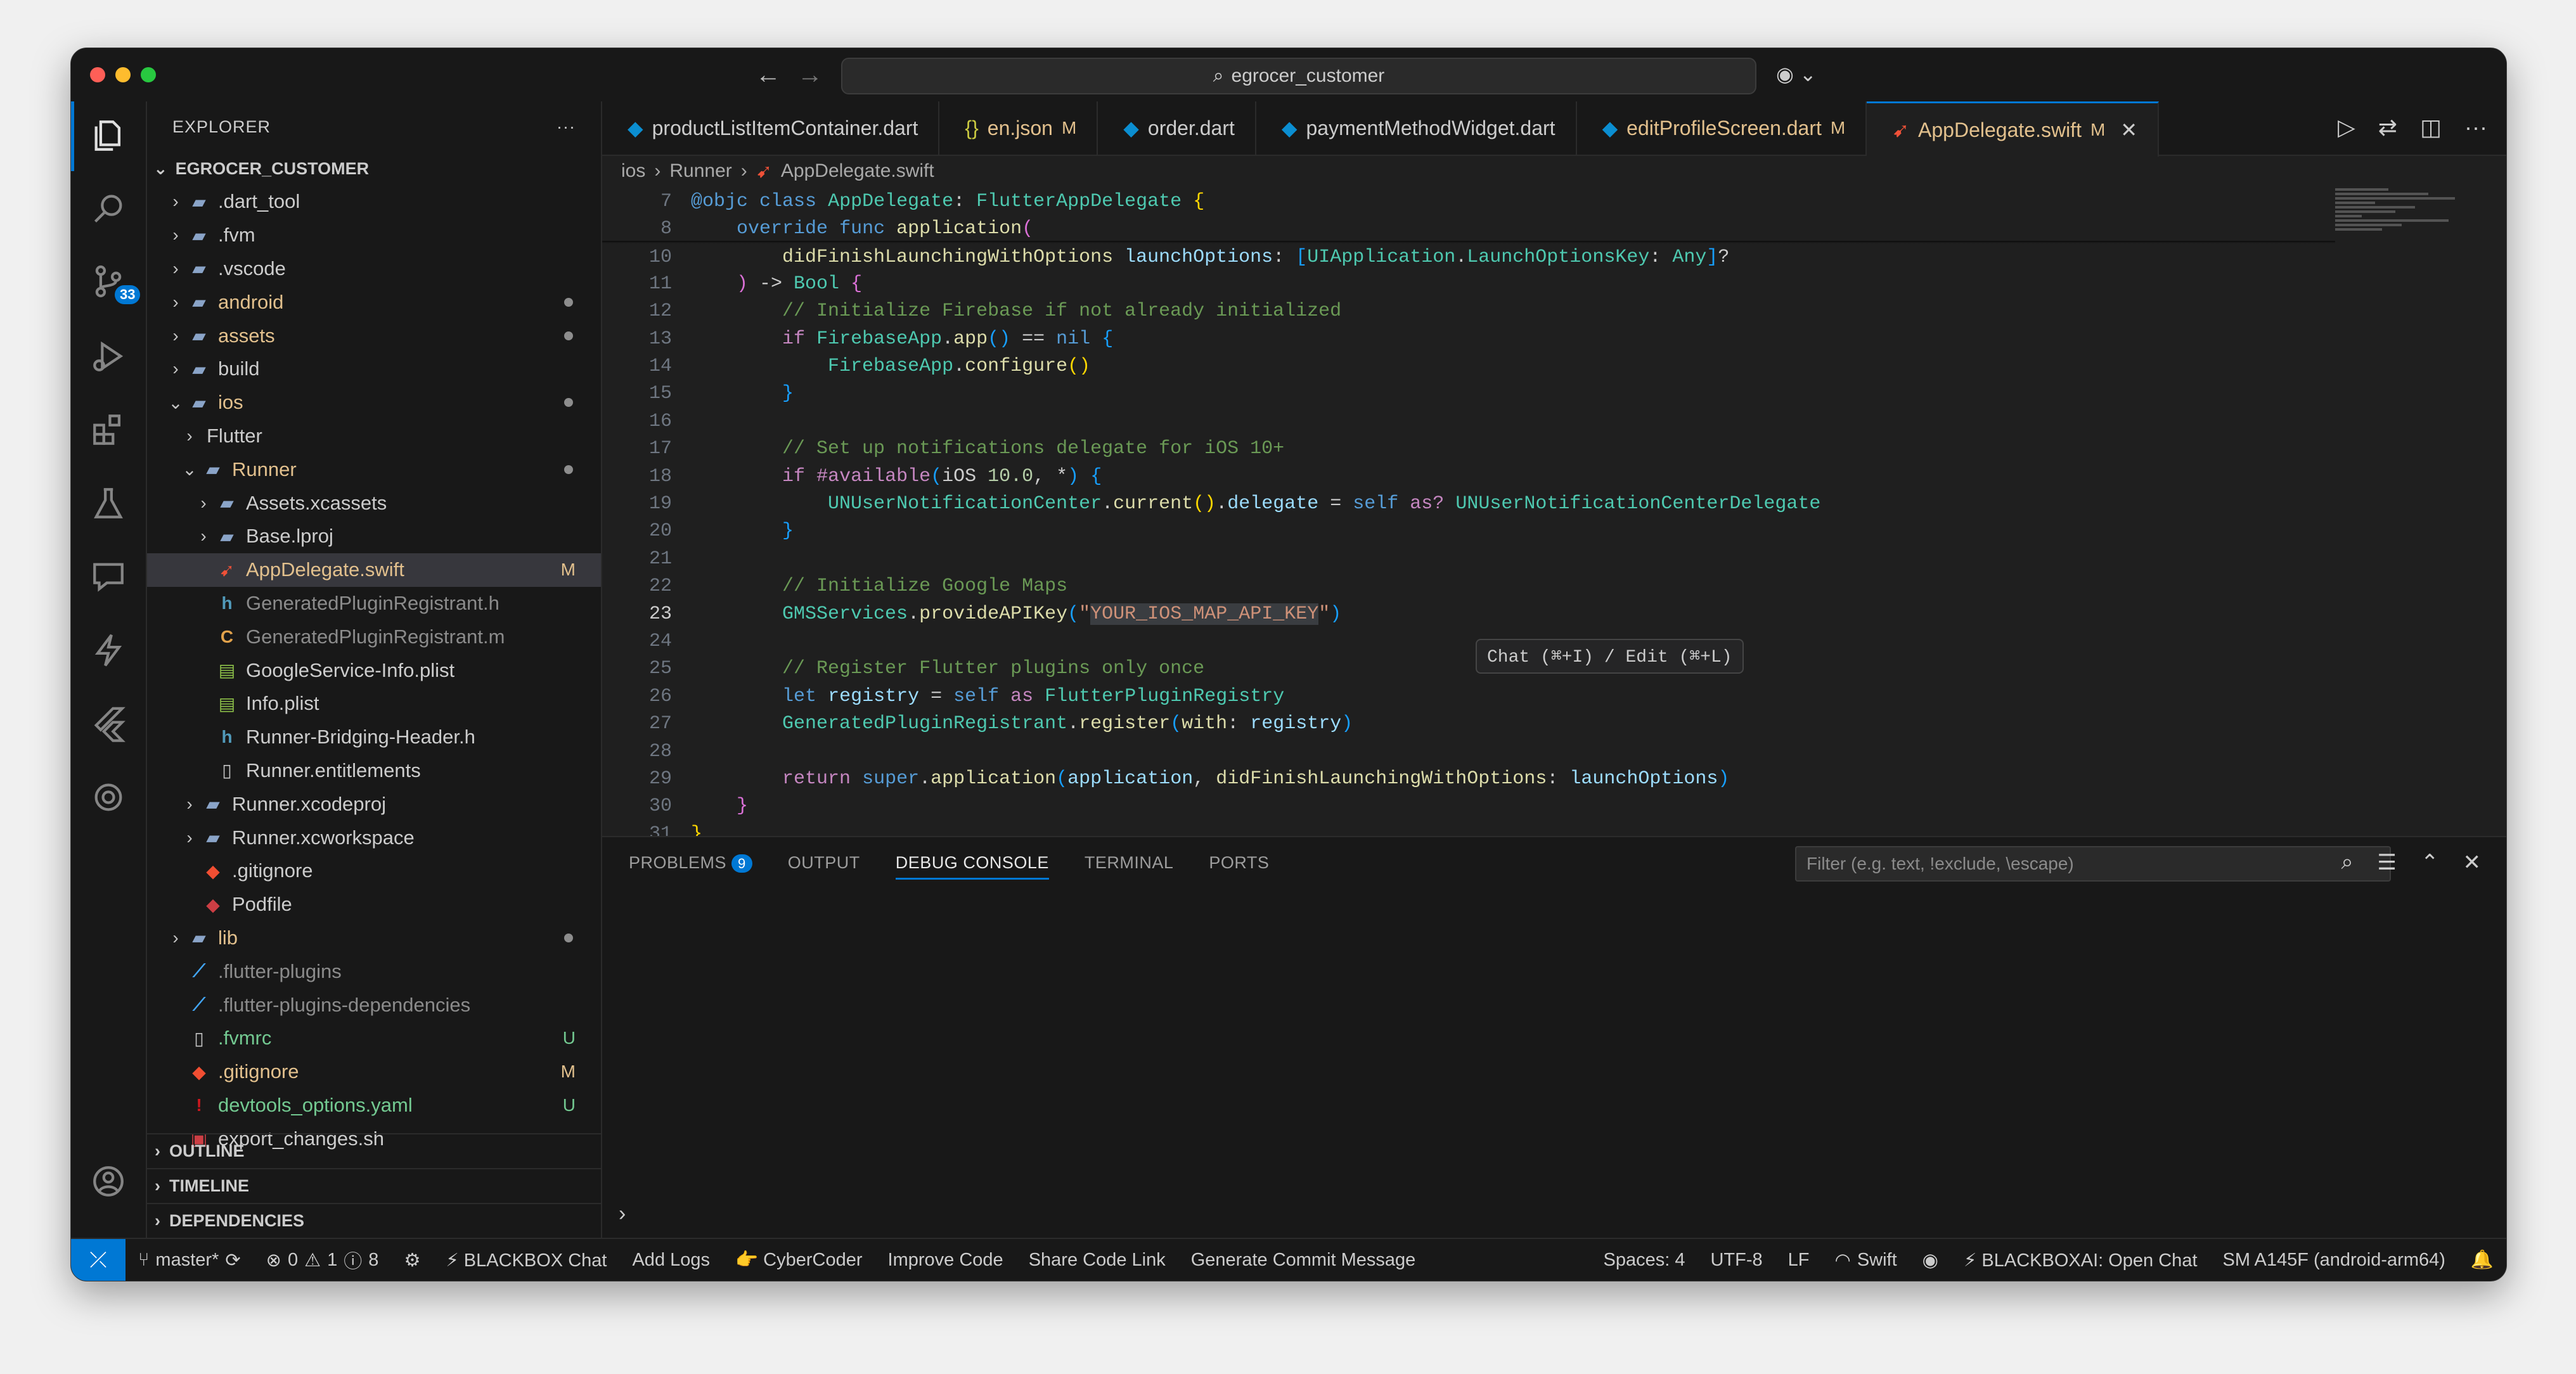 Image resolution: width=2576 pixels, height=1374 pixels. I want to click on code-line: 11 ) -> Bool {, so click(1554, 283).